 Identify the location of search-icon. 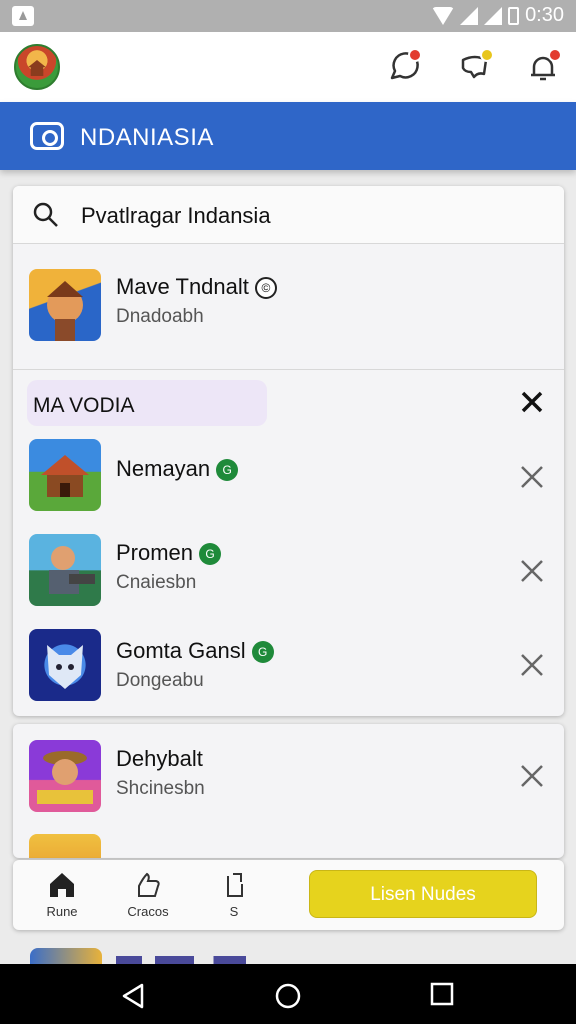
(45, 214).